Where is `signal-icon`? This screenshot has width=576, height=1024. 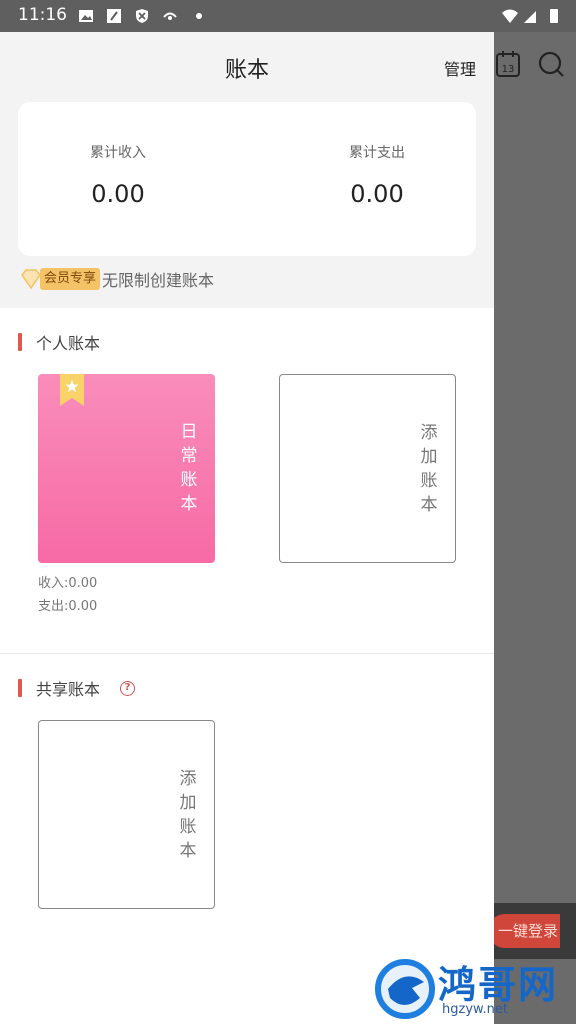
signal-icon is located at coordinates (530, 17).